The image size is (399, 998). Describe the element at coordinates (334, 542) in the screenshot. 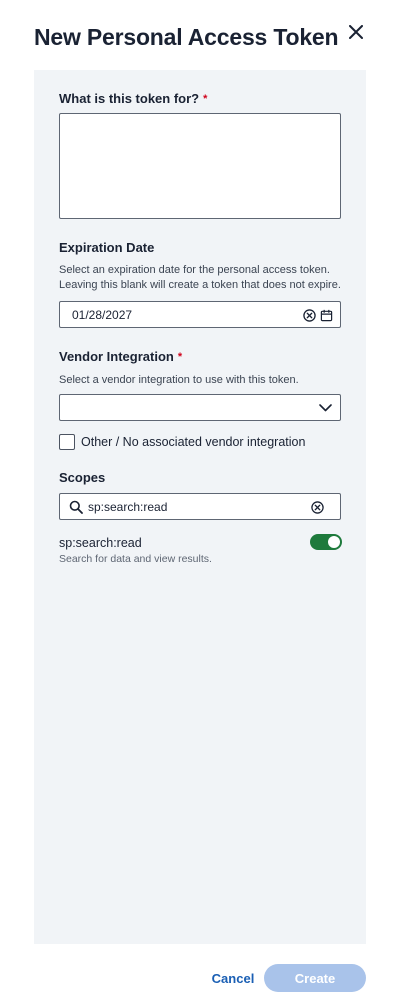

I see `toggle-knob` at that location.